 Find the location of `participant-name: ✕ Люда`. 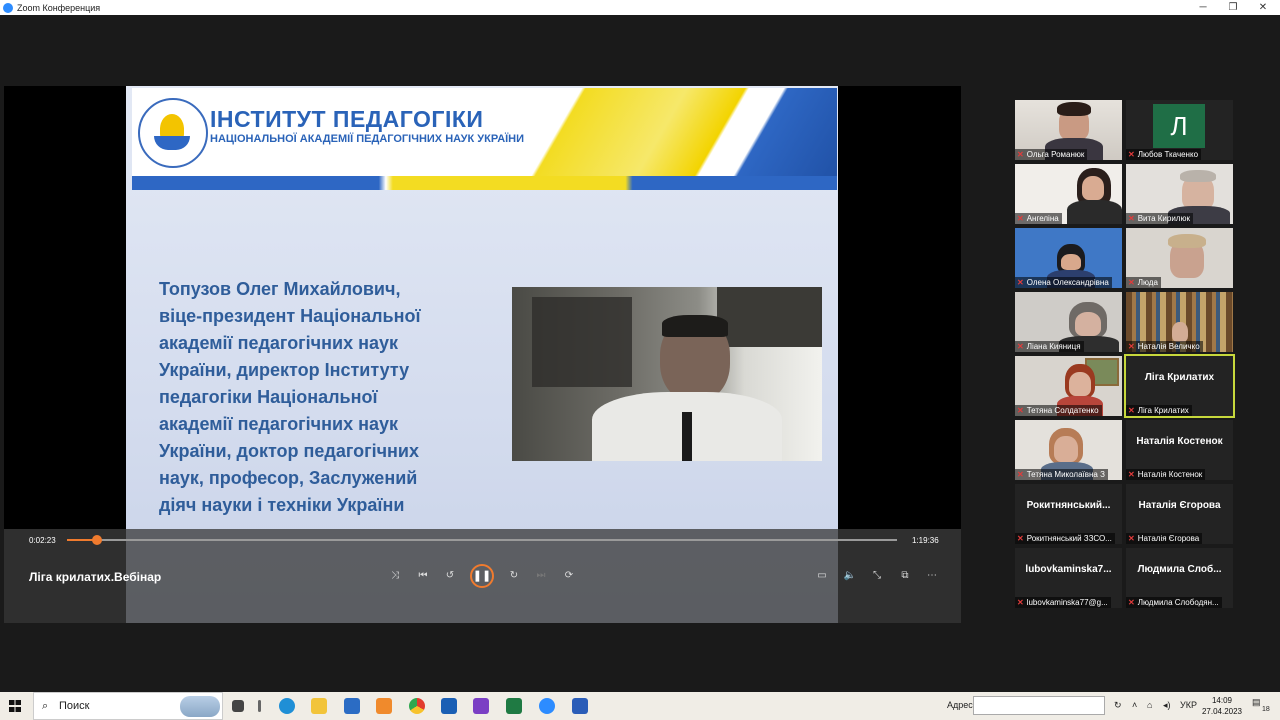

participant-name: ✕ Люда is located at coordinates (1143, 282).